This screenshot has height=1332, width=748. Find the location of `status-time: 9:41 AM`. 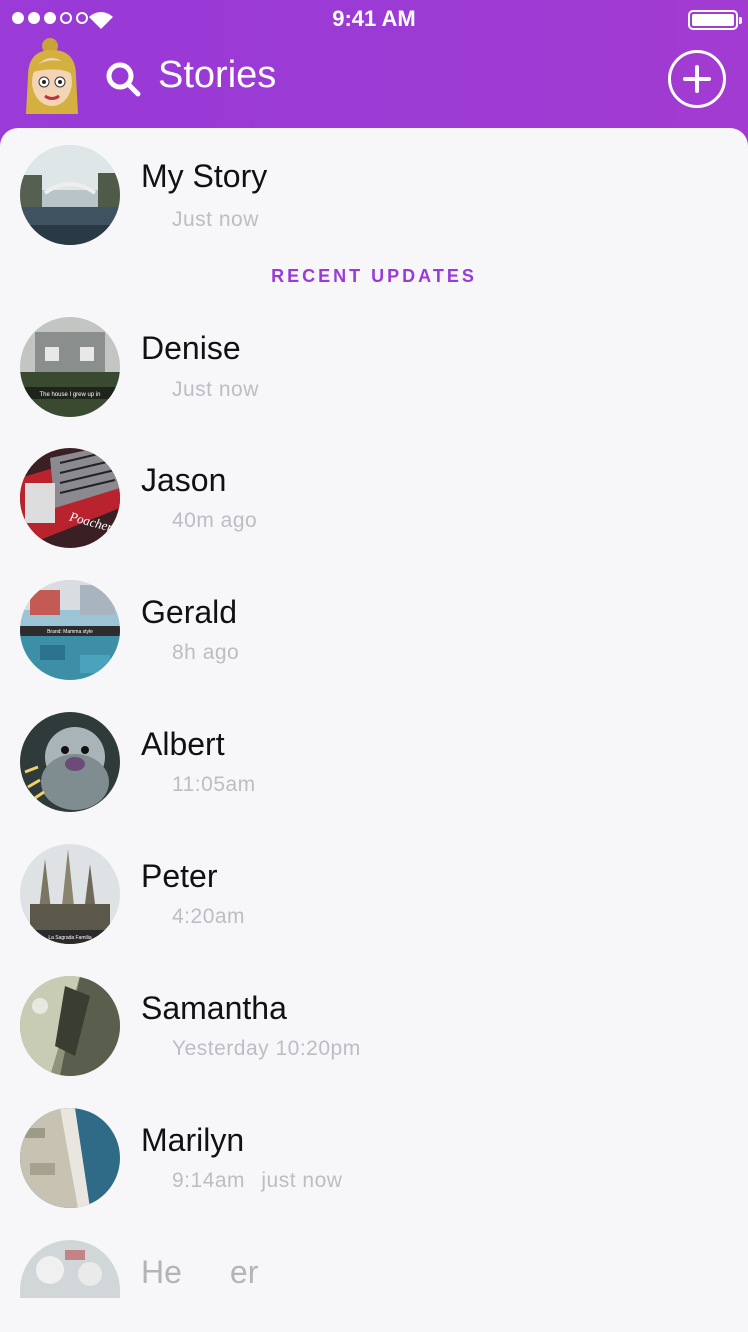

status-time: 9:41 AM is located at coordinates (374, 18).